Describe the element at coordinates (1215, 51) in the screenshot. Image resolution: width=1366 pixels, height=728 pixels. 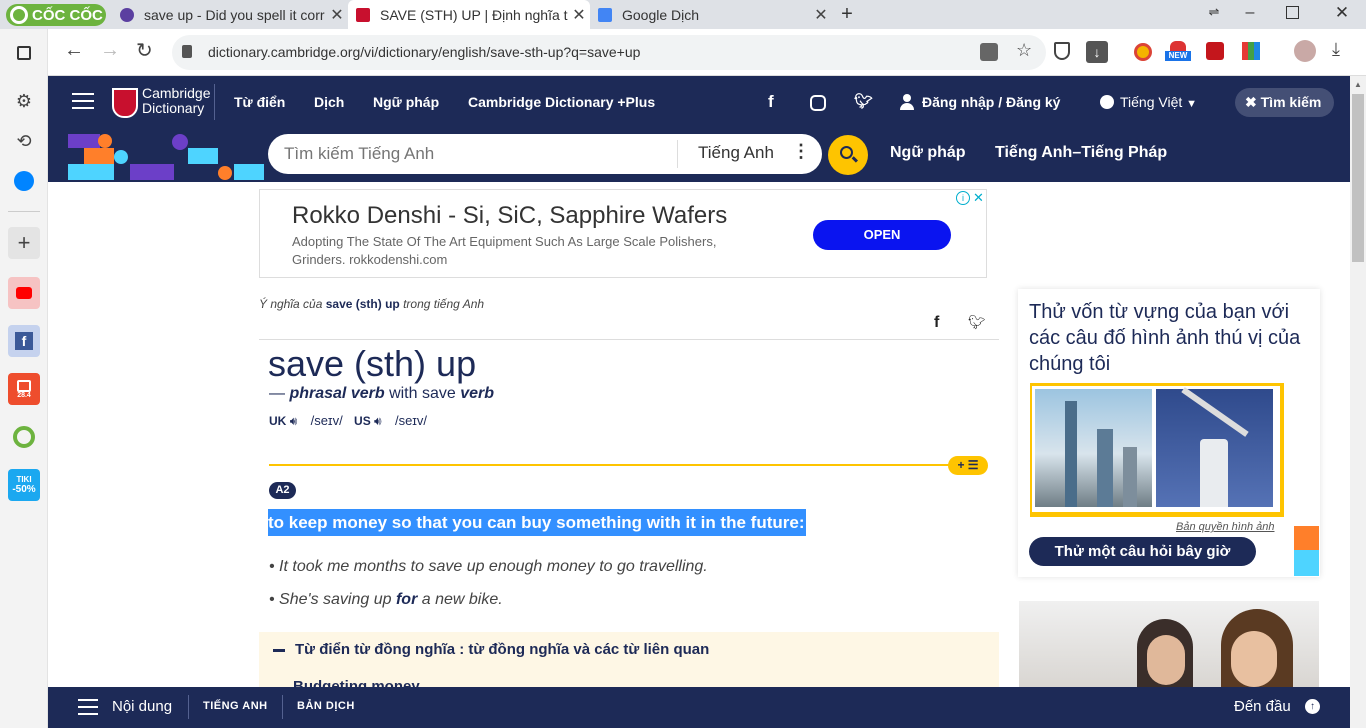
I see `pdf-extension-icon` at that location.